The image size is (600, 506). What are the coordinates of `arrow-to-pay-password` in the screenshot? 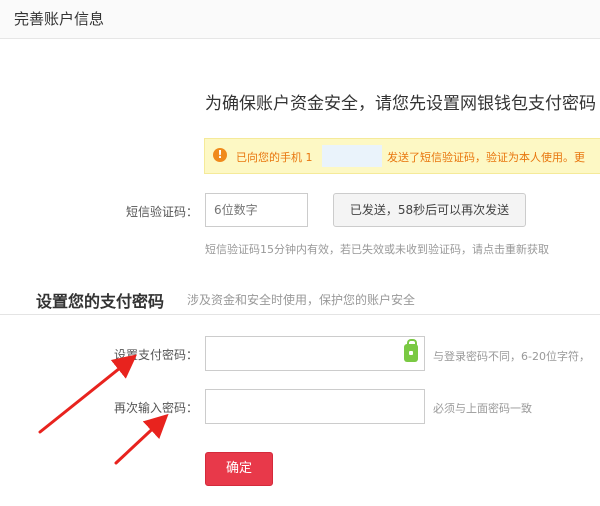 It's located at (88, 394).